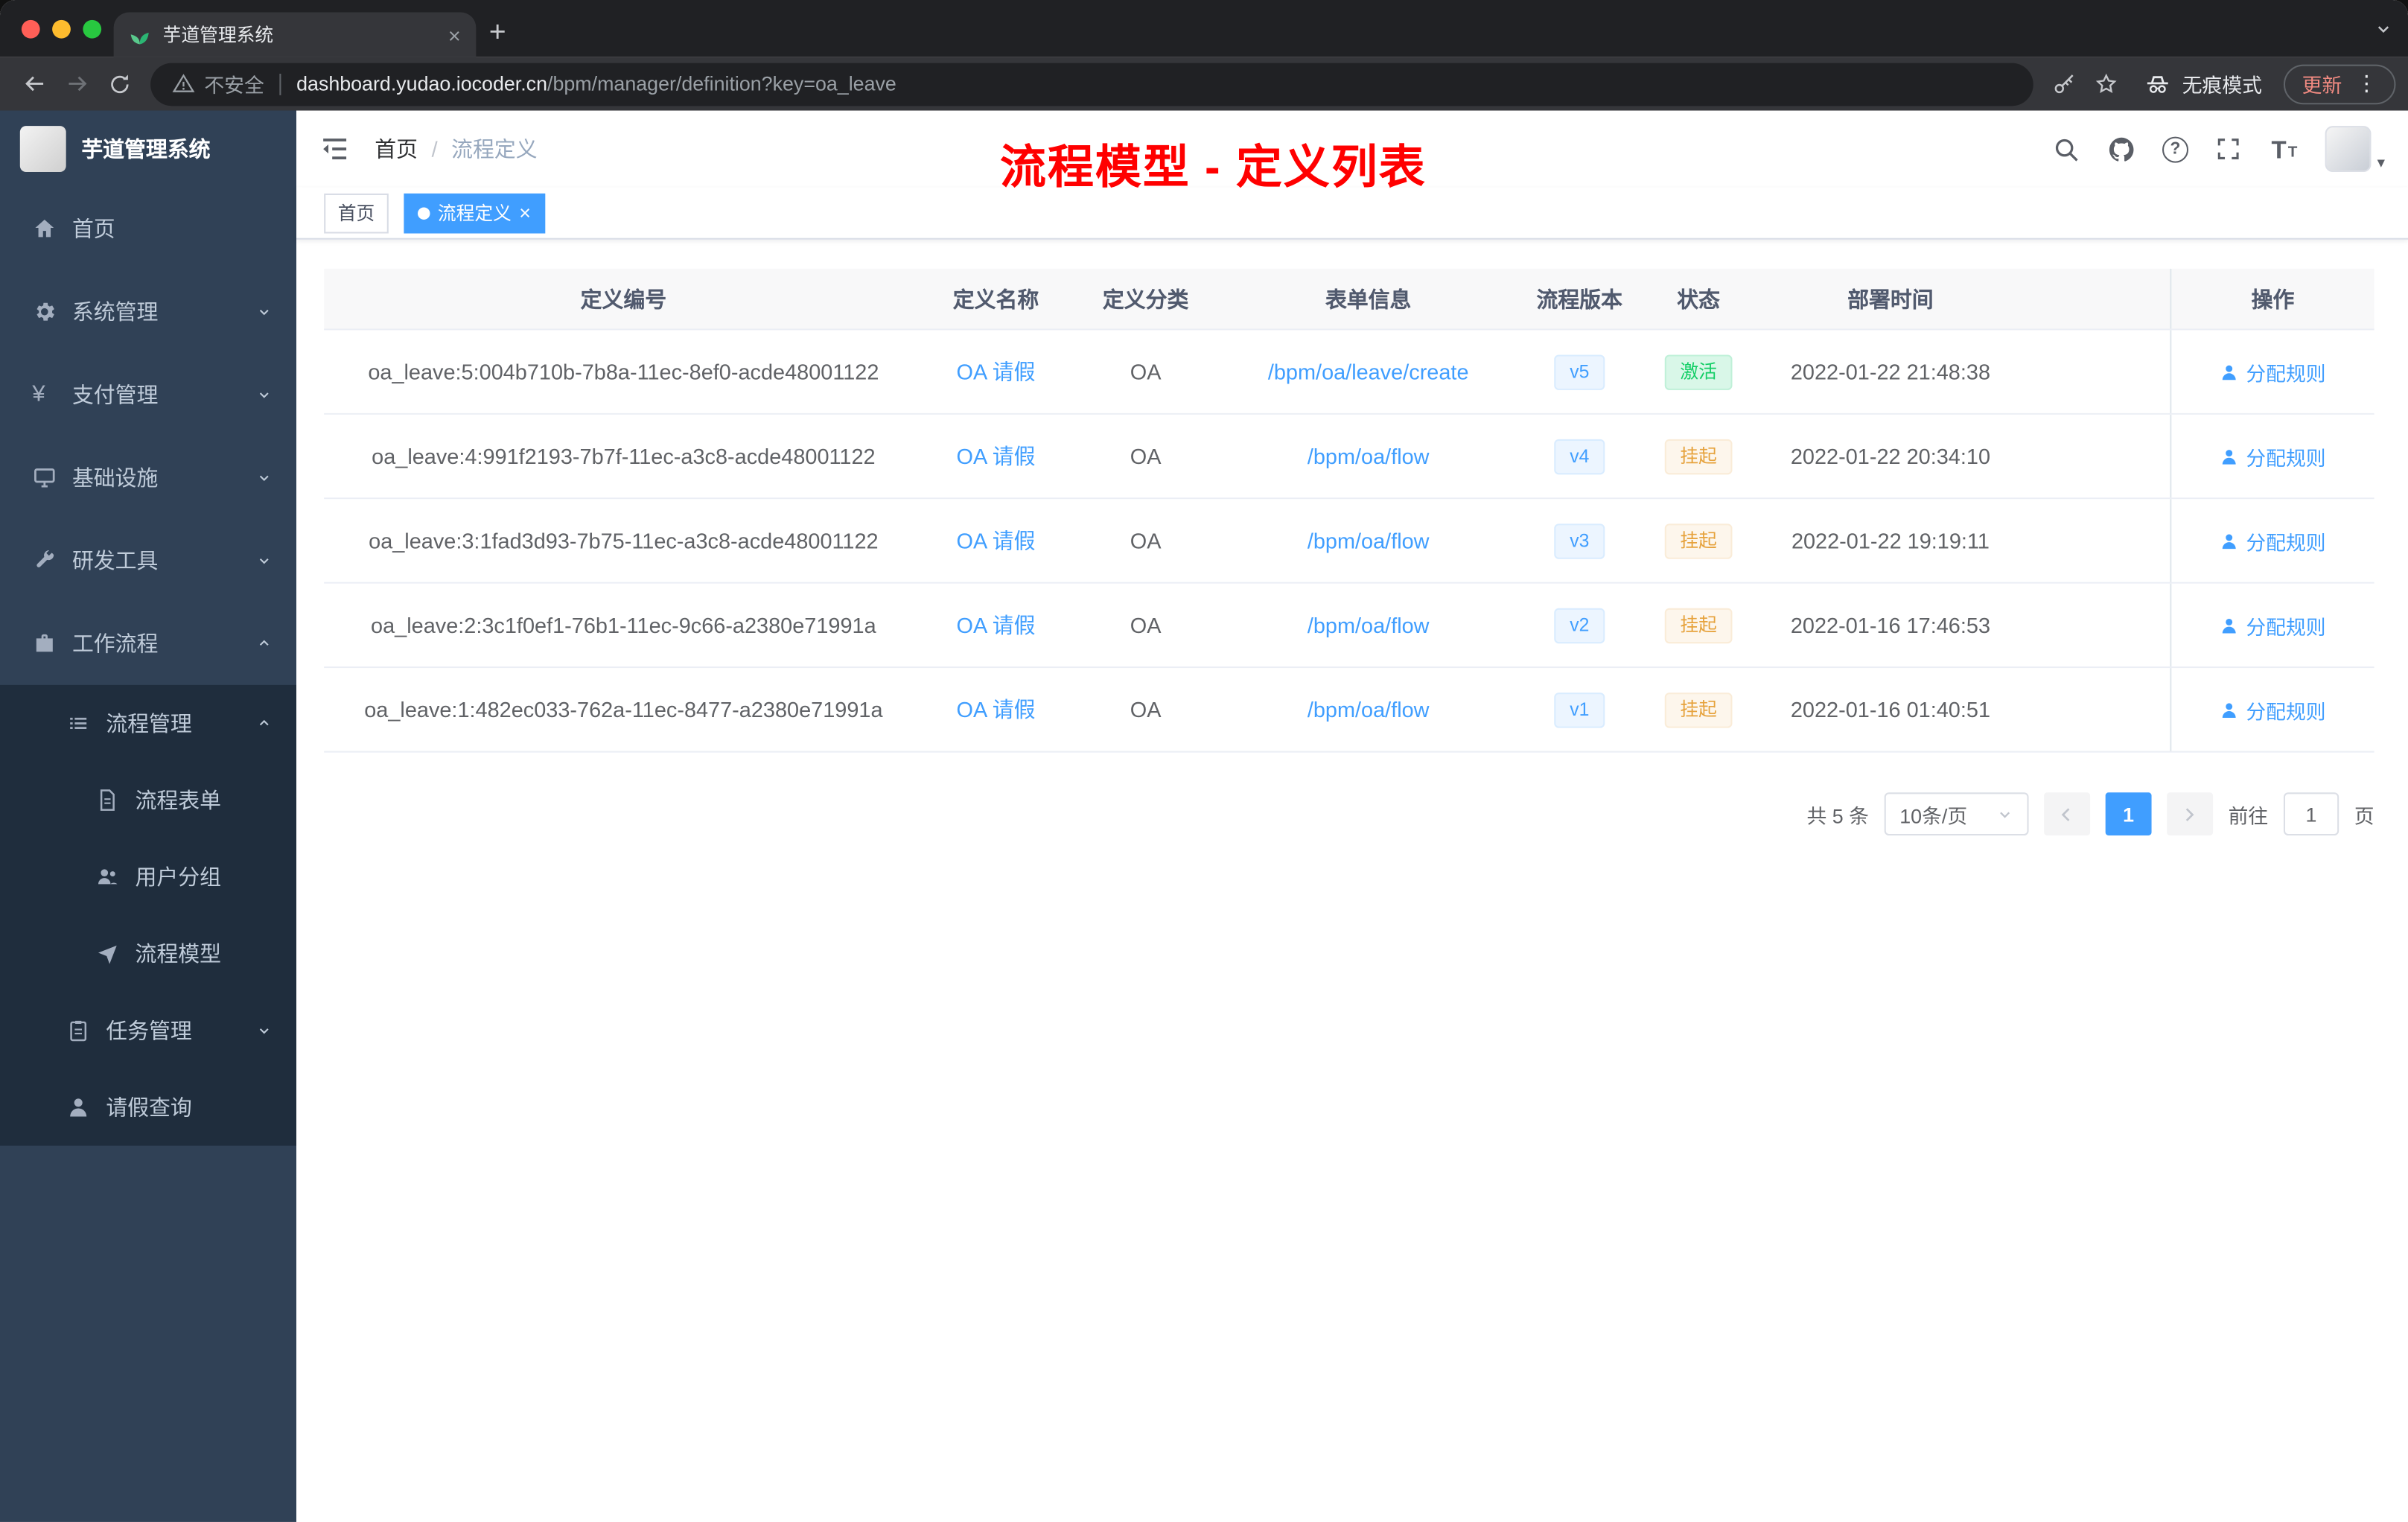 This screenshot has height=1522, width=2408. I want to click on logo-avatar, so click(42, 149).